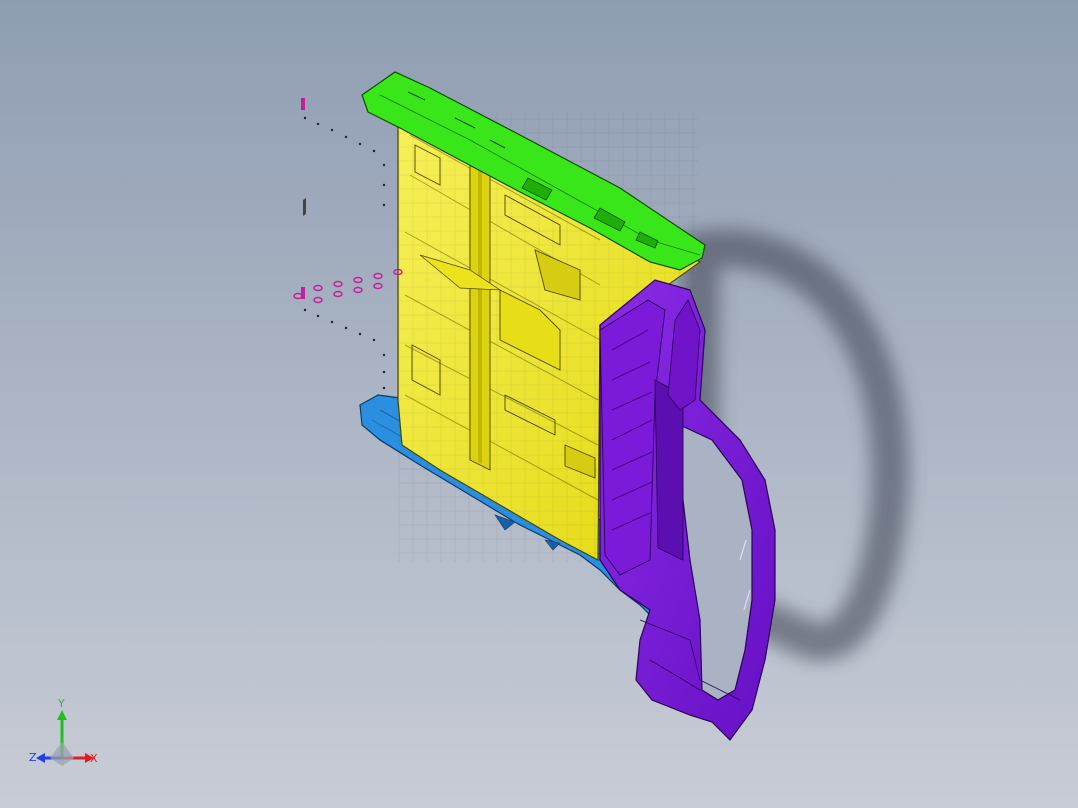 Image resolution: width=1078 pixels, height=808 pixels. Describe the element at coordinates (687, 510) in the screenshot. I see `side-frame-part` at that location.